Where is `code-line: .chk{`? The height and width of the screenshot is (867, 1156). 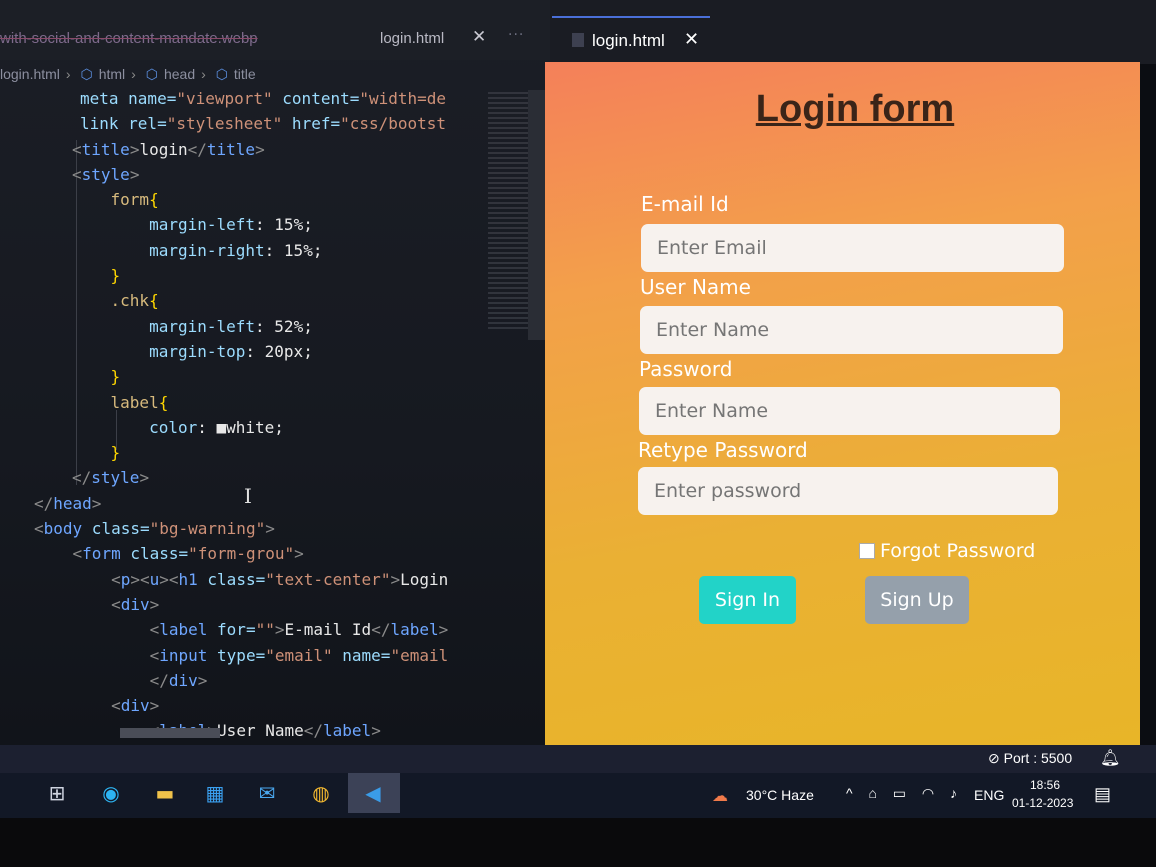 code-line: .chk{ is located at coordinates (270, 300).